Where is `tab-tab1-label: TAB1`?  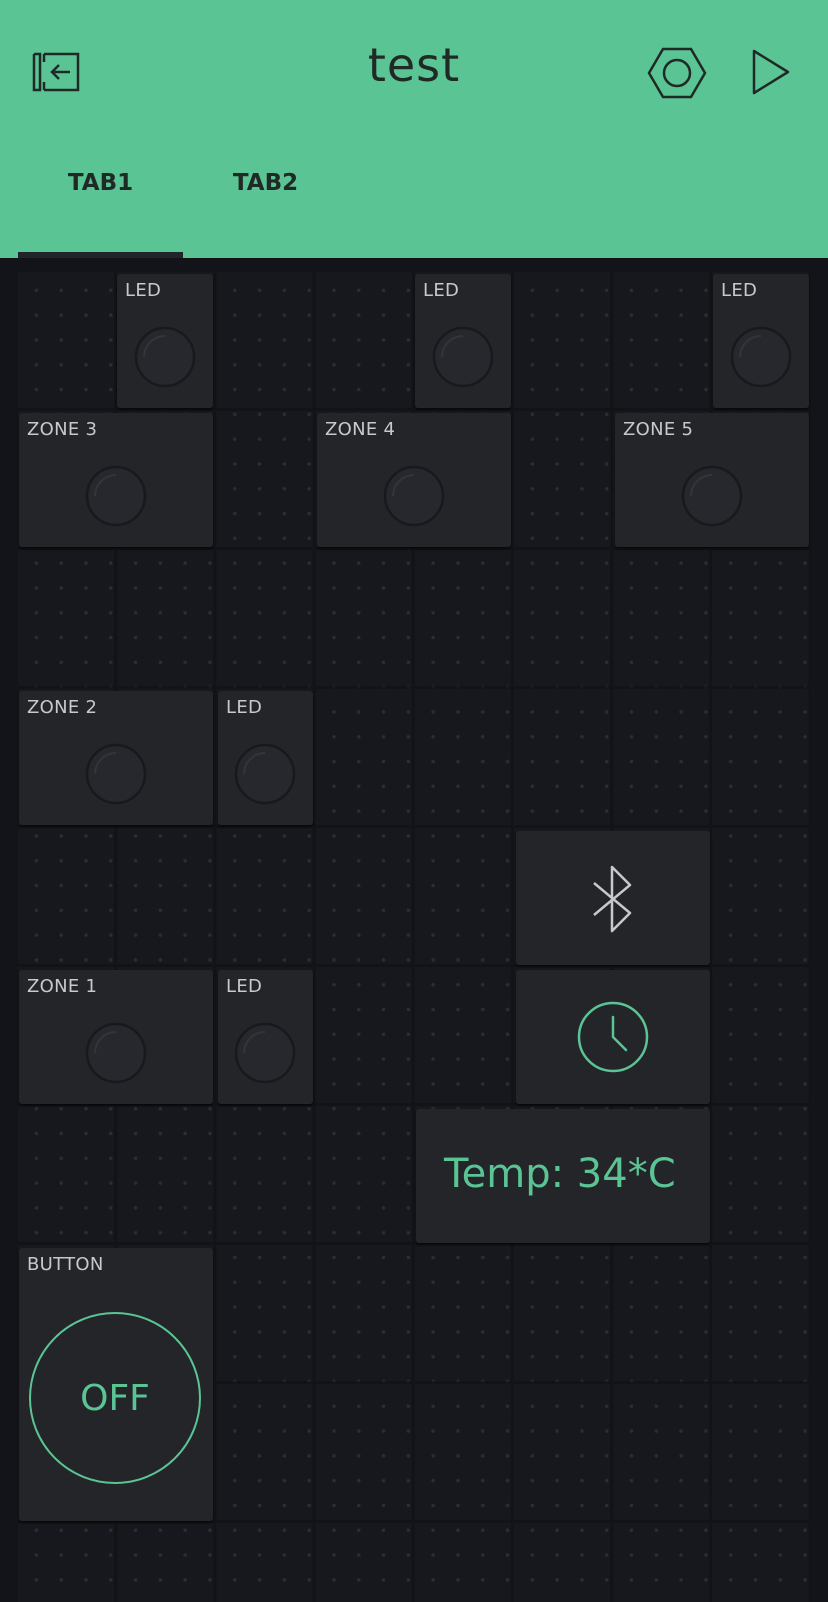 tab-tab1-label: TAB1 is located at coordinates (100, 183).